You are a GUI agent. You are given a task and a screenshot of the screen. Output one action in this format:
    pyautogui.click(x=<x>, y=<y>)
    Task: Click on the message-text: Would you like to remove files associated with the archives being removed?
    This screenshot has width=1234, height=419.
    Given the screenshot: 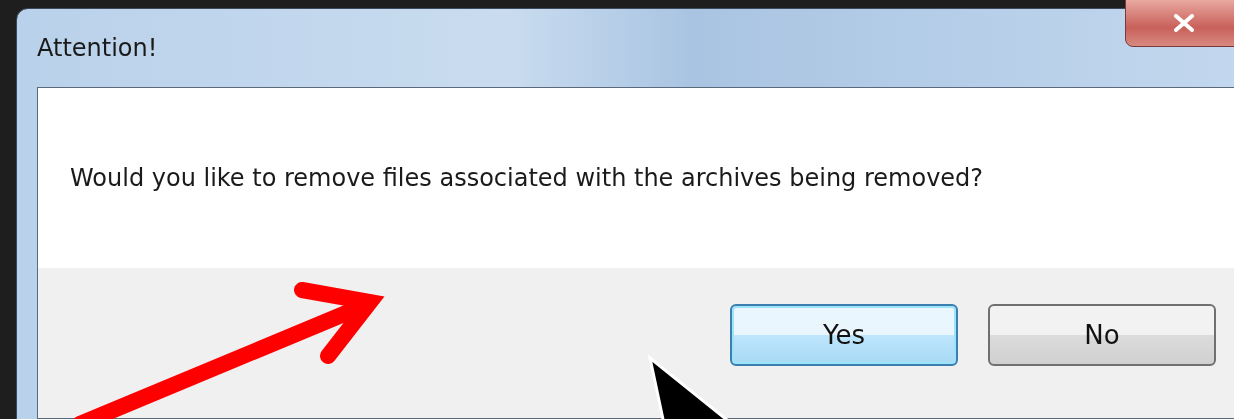 What is the action you would take?
    pyautogui.click(x=527, y=178)
    